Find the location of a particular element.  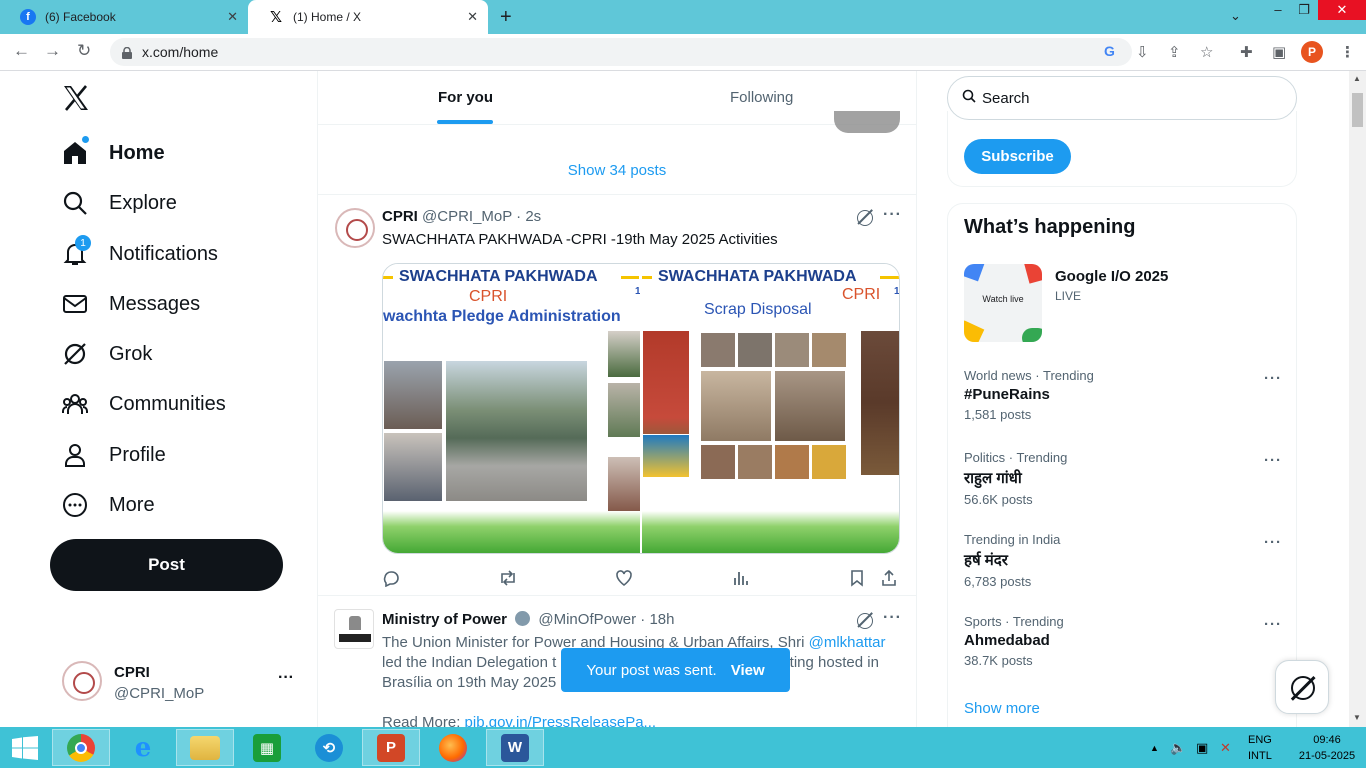

browser-toolbar: ← → ↻ x.com/home G ⇩ ⇪ ☆ ✚ ▣ P ⋮ is located at coordinates (683, 52).